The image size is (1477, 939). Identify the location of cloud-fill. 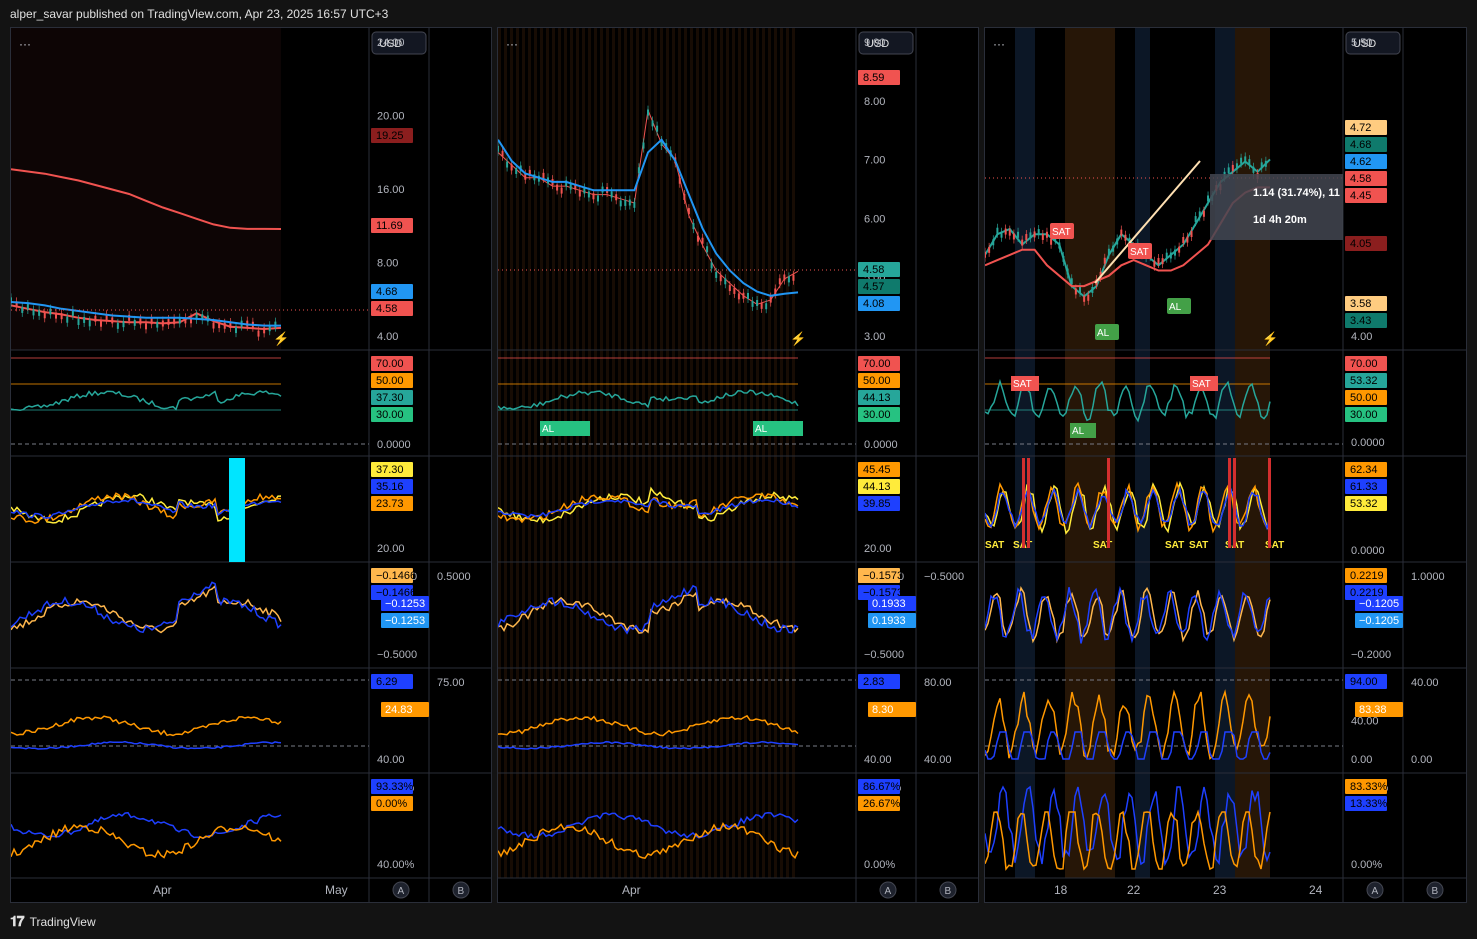
(146, 189).